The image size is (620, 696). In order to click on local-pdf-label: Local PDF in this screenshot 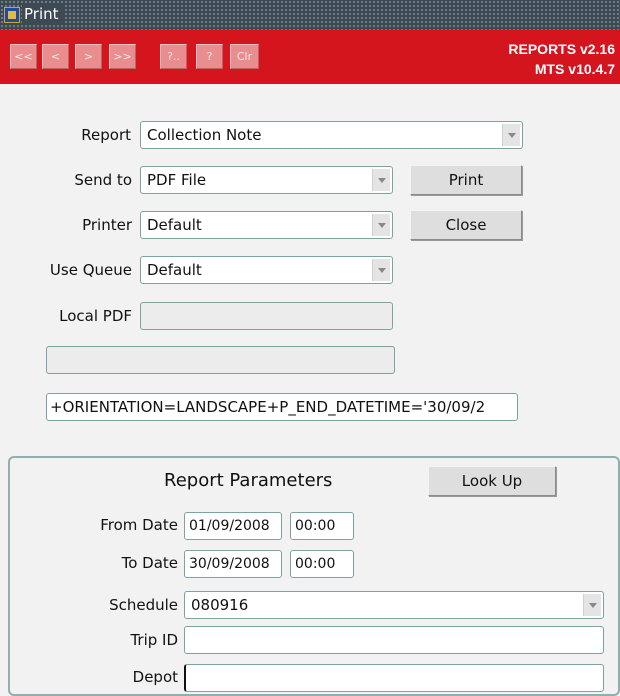, I will do `click(95, 316)`.